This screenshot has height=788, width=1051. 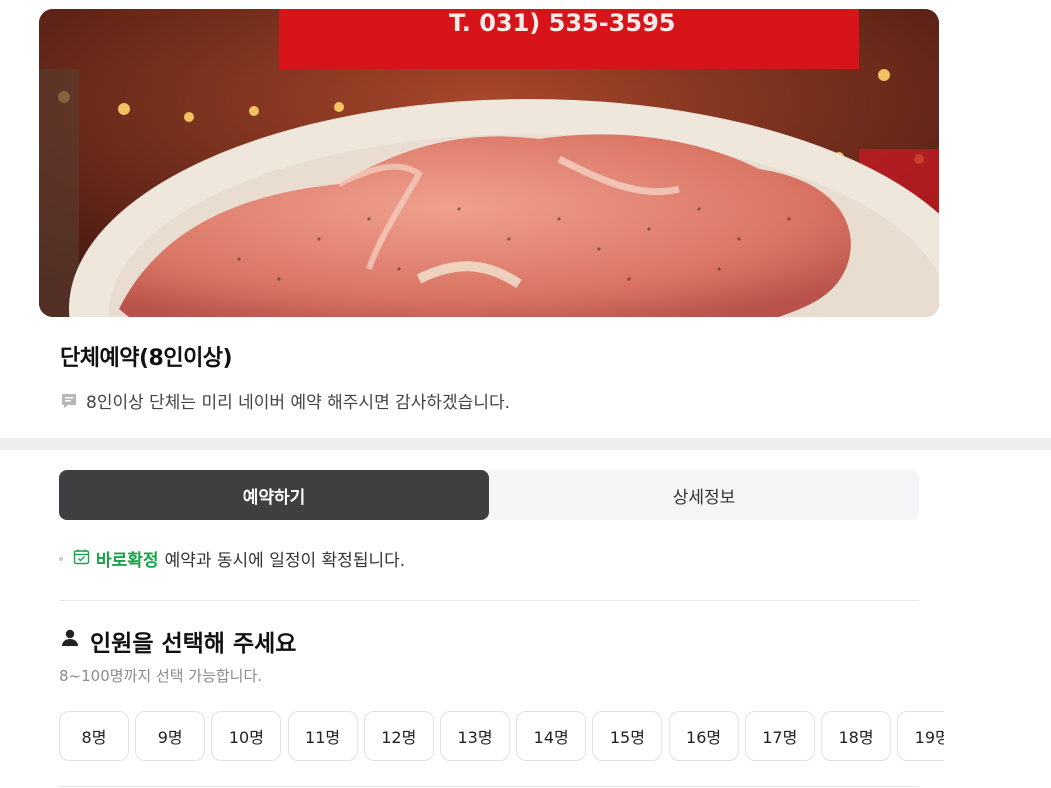 What do you see at coordinates (779, 736) in the screenshot?
I see `people-option-chip: 17명` at bounding box center [779, 736].